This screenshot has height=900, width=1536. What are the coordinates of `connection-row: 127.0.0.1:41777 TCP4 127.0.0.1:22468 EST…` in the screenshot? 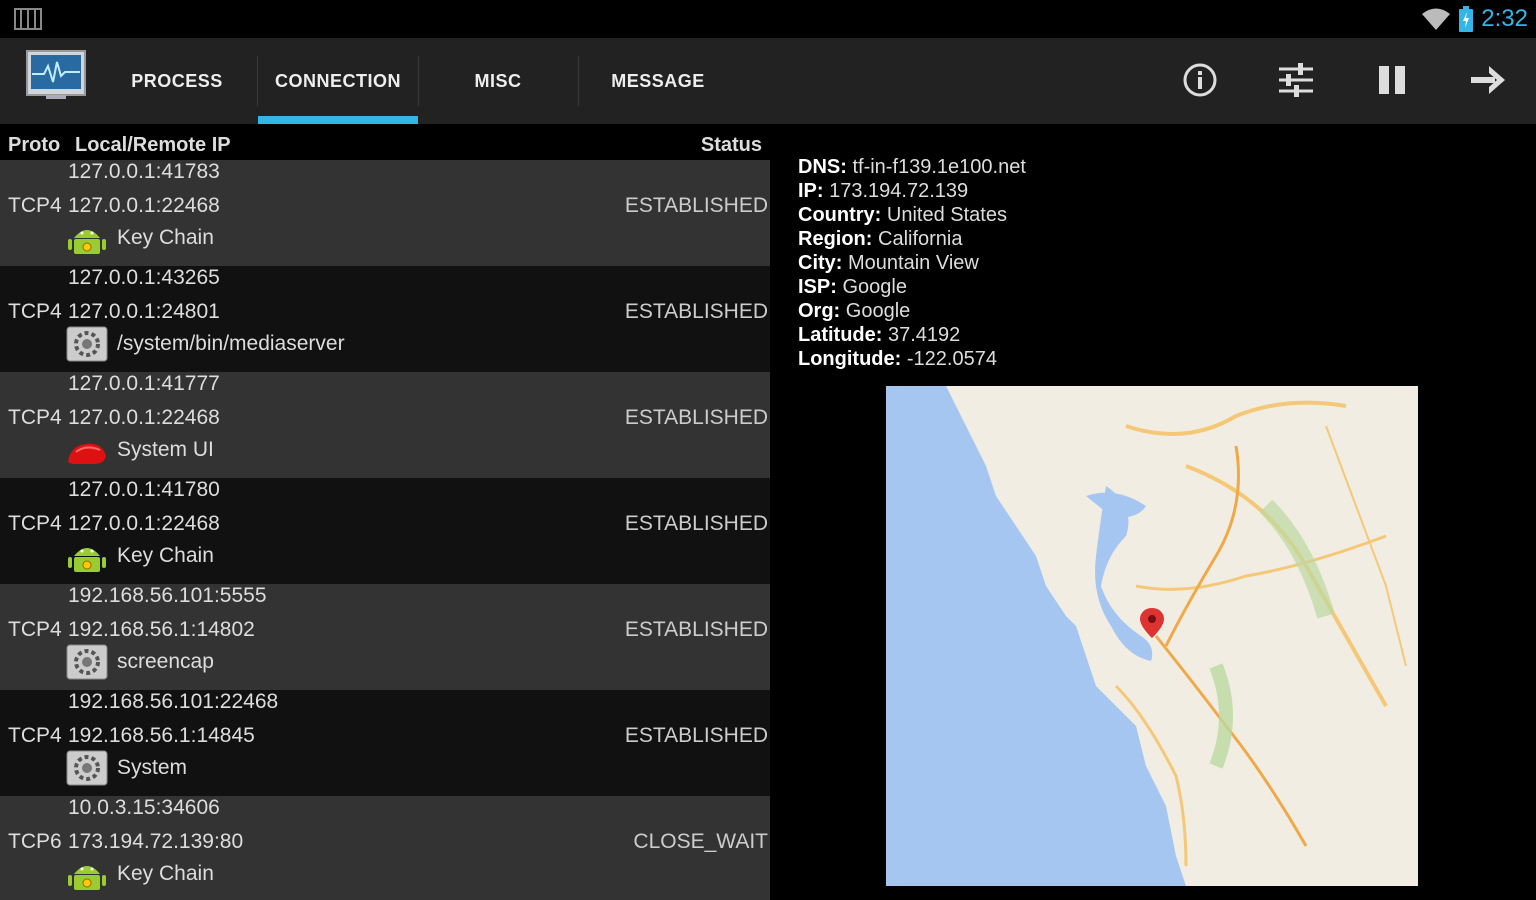 It's located at (385, 425).